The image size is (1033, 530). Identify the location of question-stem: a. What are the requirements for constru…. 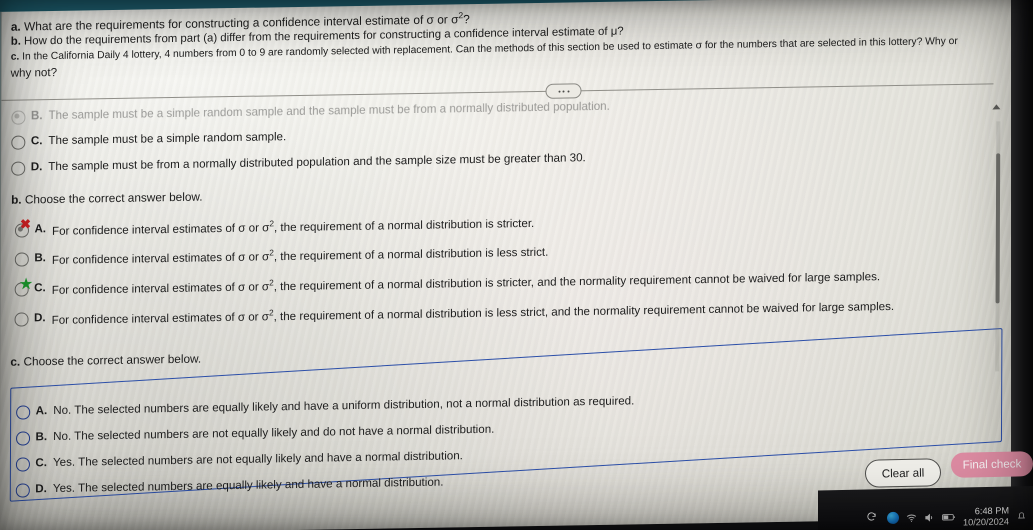
(506, 40).